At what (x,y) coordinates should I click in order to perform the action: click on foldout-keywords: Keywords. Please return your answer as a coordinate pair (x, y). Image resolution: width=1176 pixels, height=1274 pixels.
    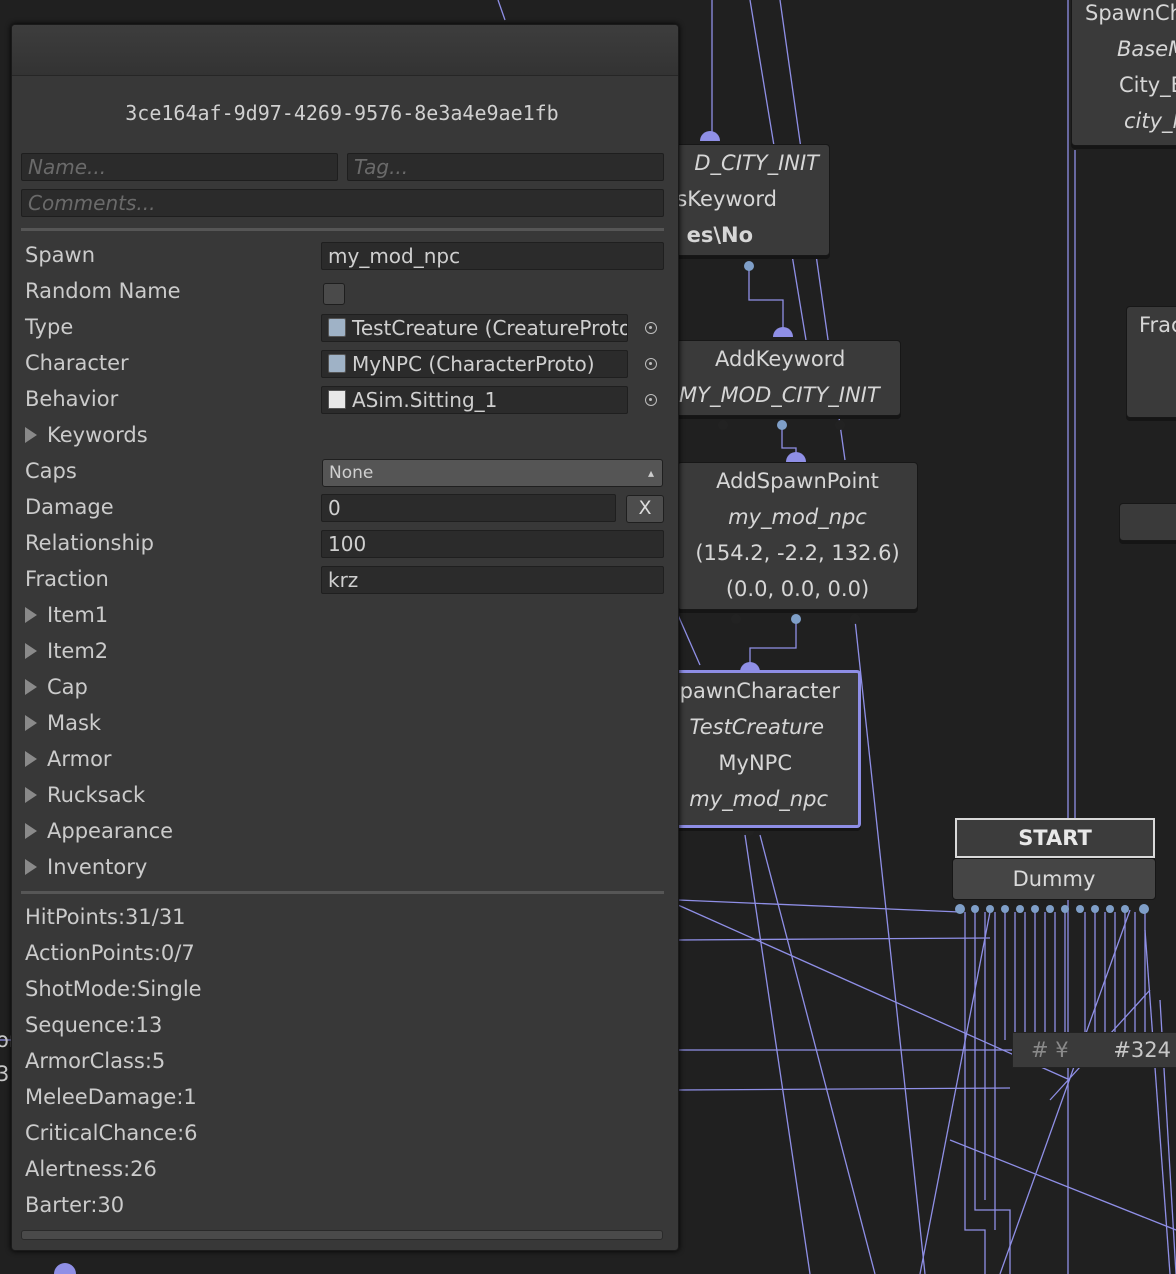
    Looking at the image, I should click on (86, 435).